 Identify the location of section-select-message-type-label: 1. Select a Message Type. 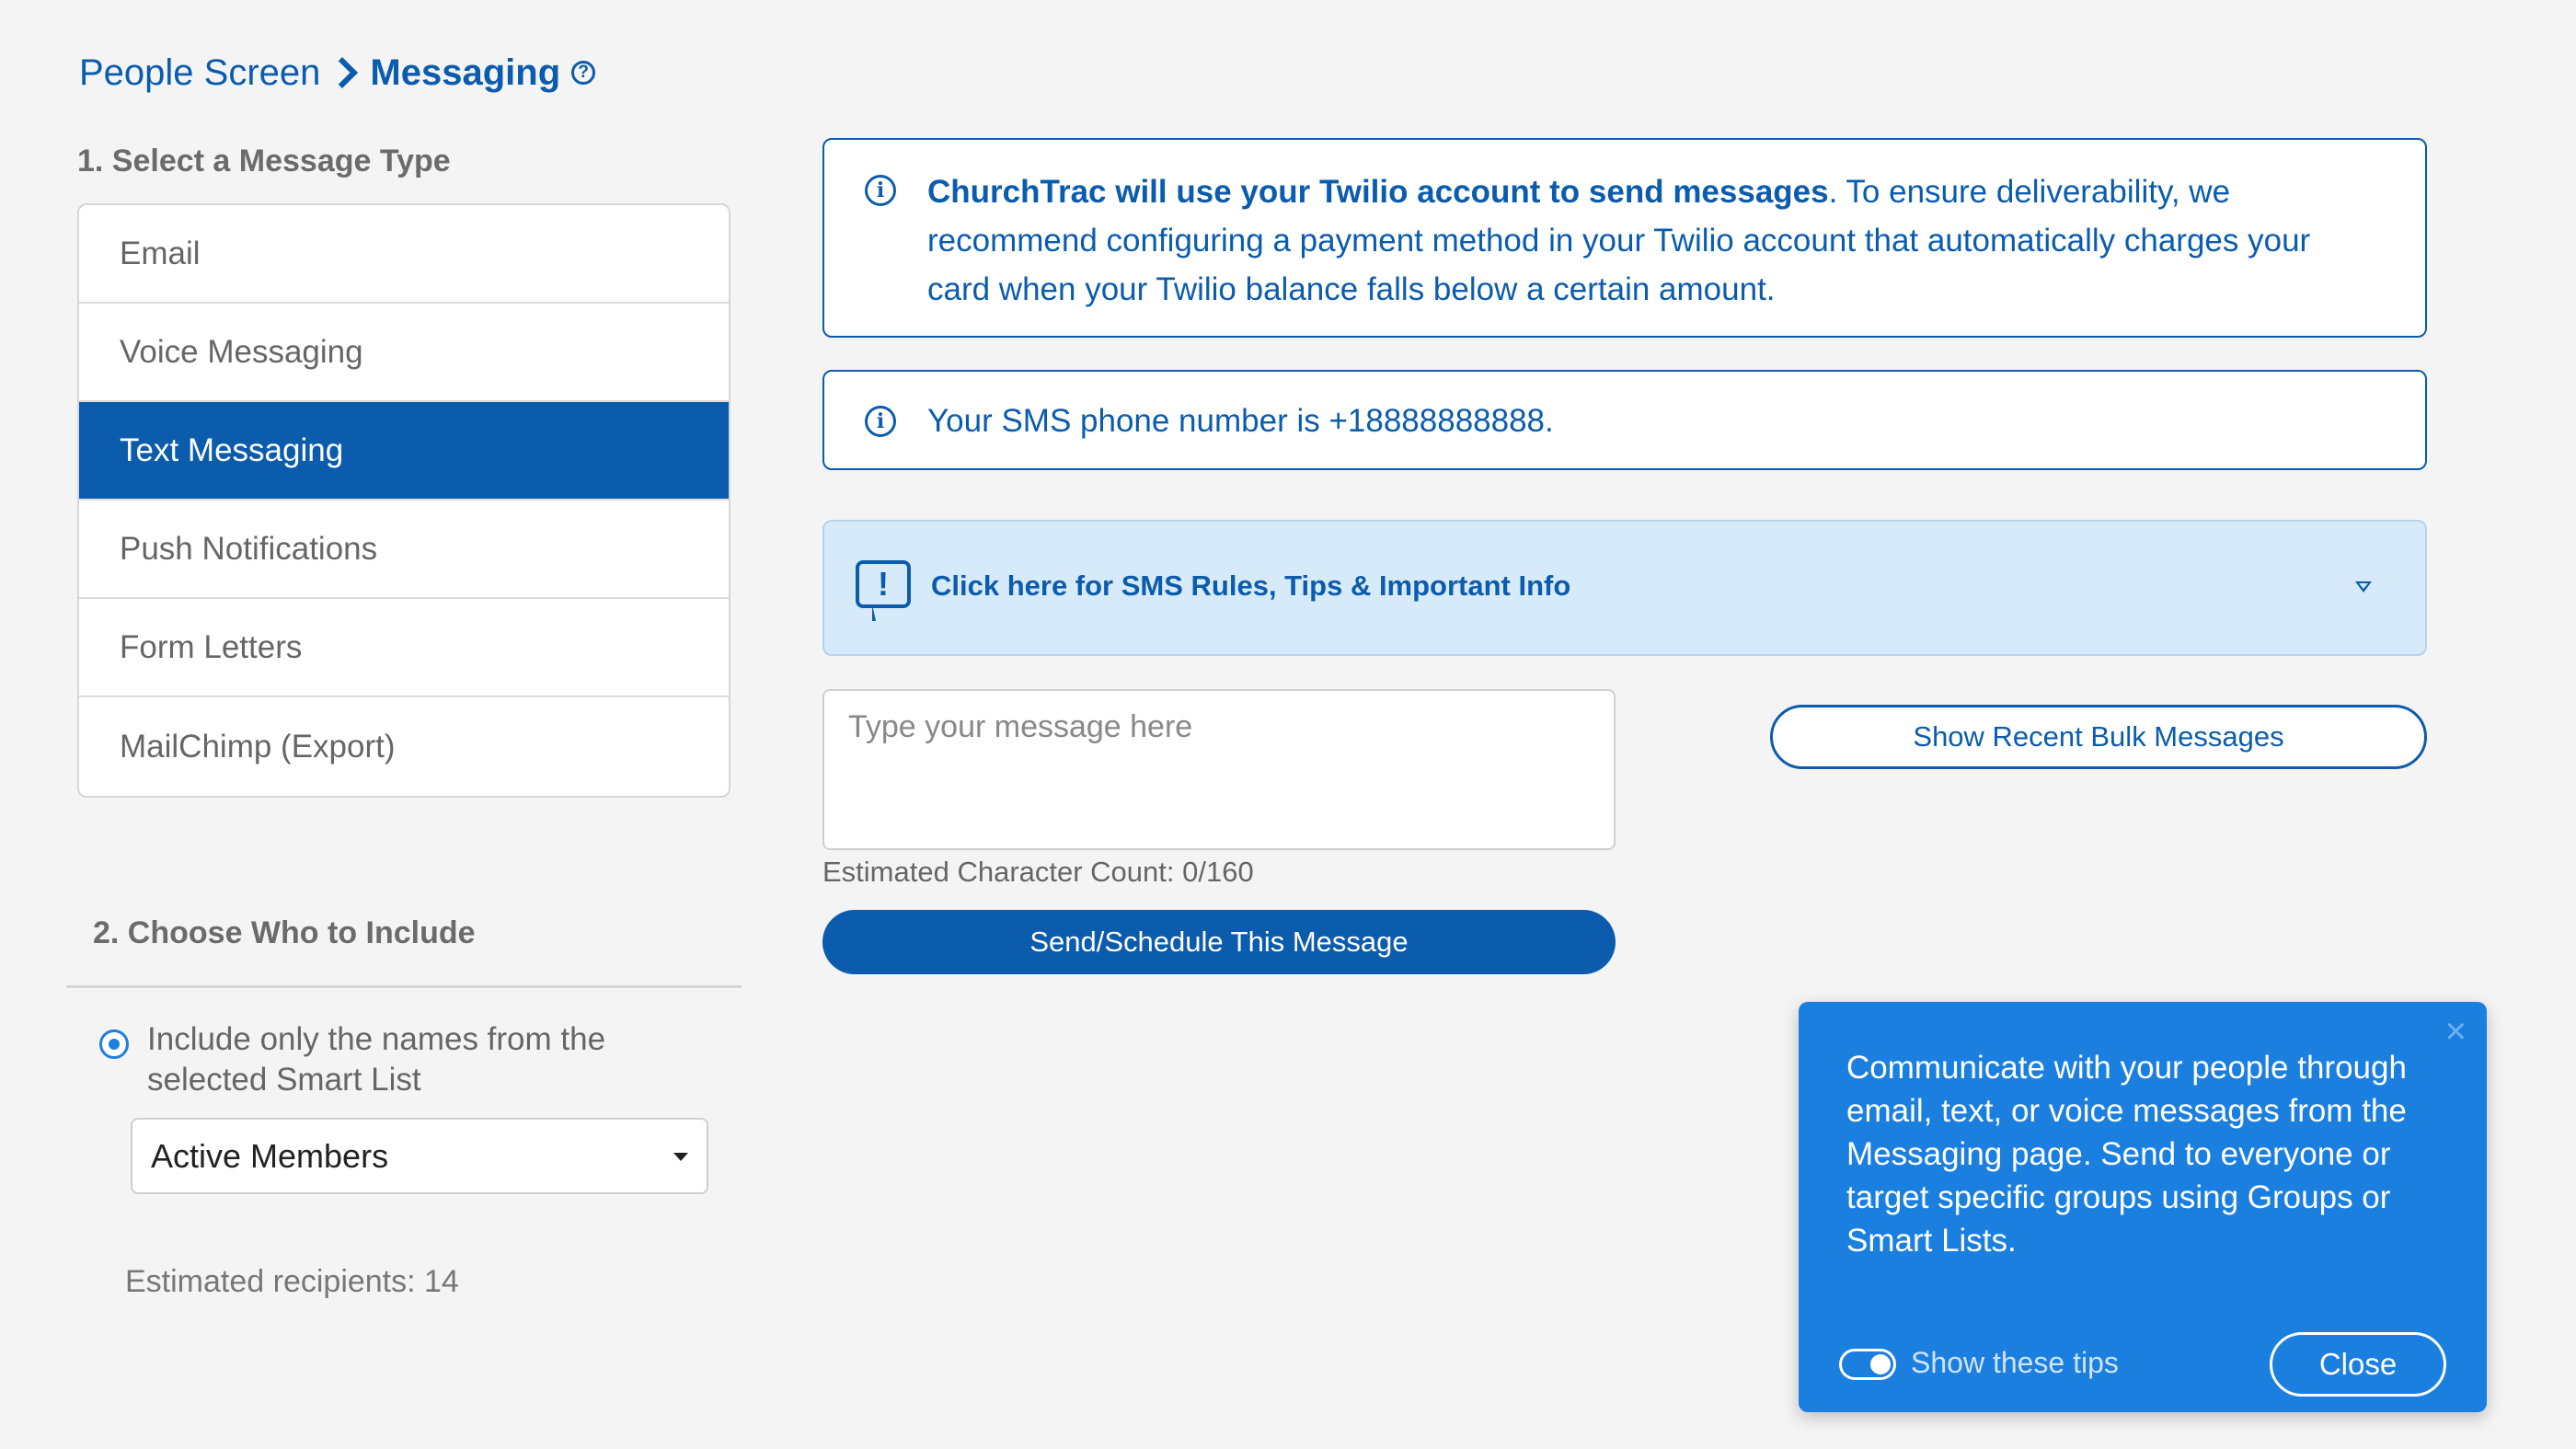
(264, 161).